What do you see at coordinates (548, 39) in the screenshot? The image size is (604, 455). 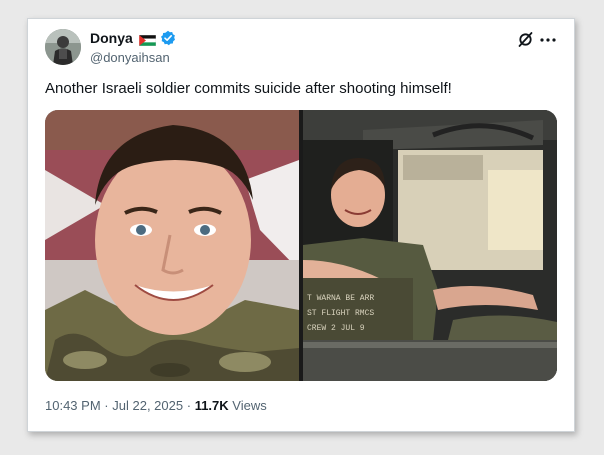 I see `more-options-icon` at bounding box center [548, 39].